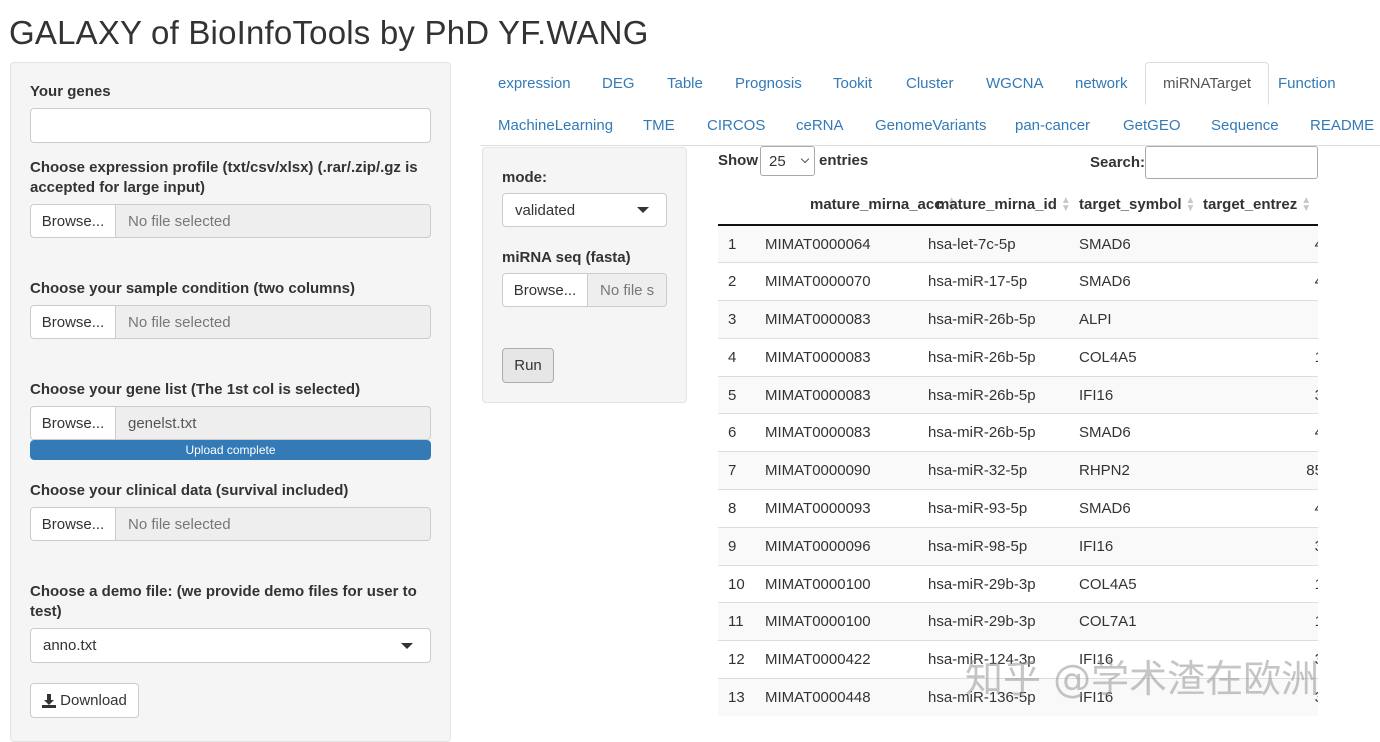 This screenshot has width=1380, height=742. I want to click on table-cell: 3, so click(736, 319).